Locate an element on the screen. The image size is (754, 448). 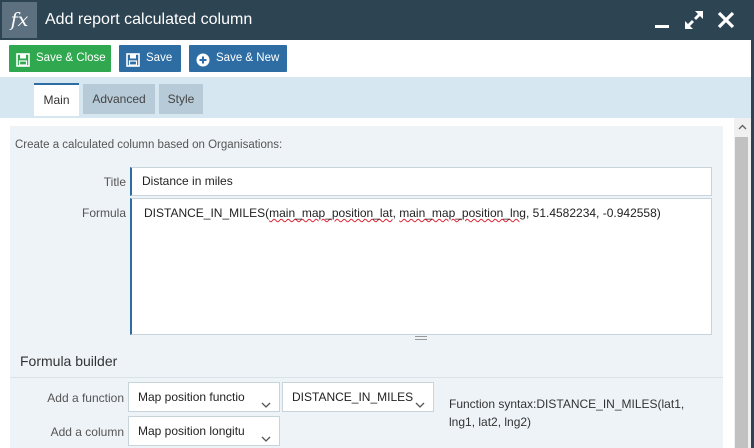
minimize-icon is located at coordinates (662, 20).